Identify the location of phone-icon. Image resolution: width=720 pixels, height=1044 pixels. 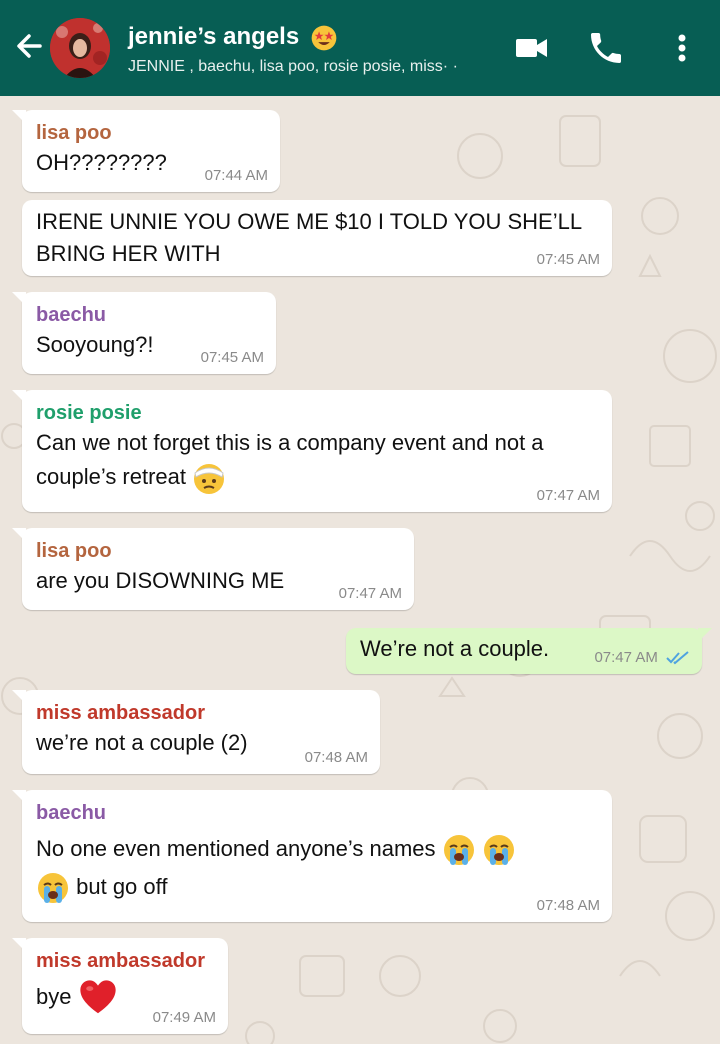
(606, 48).